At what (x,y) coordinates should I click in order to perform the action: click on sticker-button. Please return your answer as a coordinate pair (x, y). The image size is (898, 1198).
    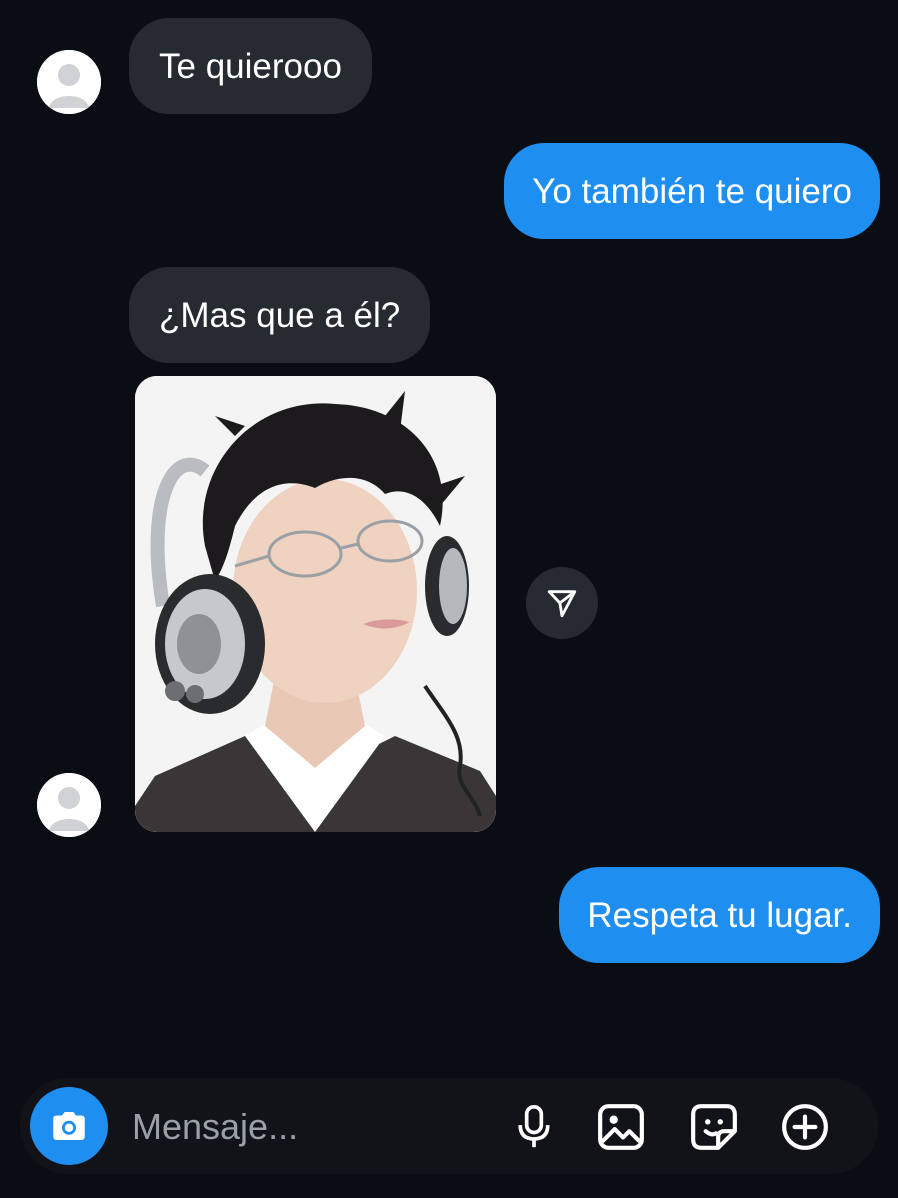
    Looking at the image, I should click on (714, 1127).